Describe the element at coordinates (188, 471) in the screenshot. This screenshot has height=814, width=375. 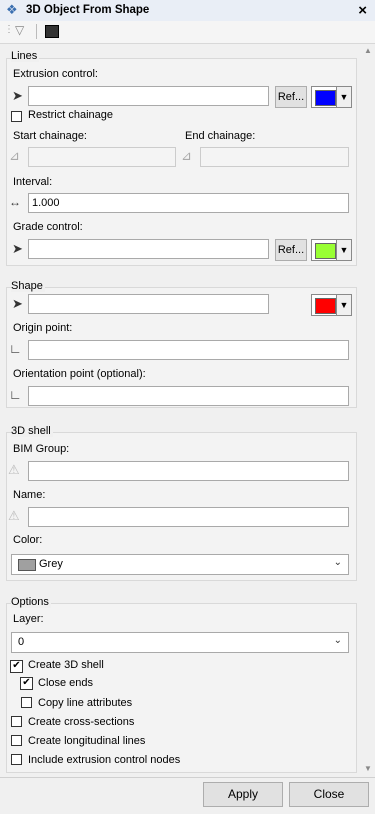
I see `bim-group-input` at that location.